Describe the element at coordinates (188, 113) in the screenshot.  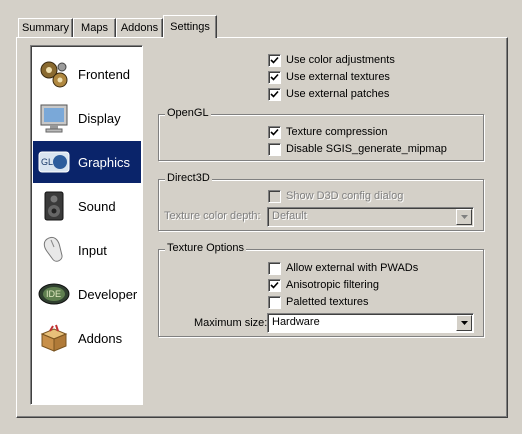
I see `group-title: OpenGL` at that location.